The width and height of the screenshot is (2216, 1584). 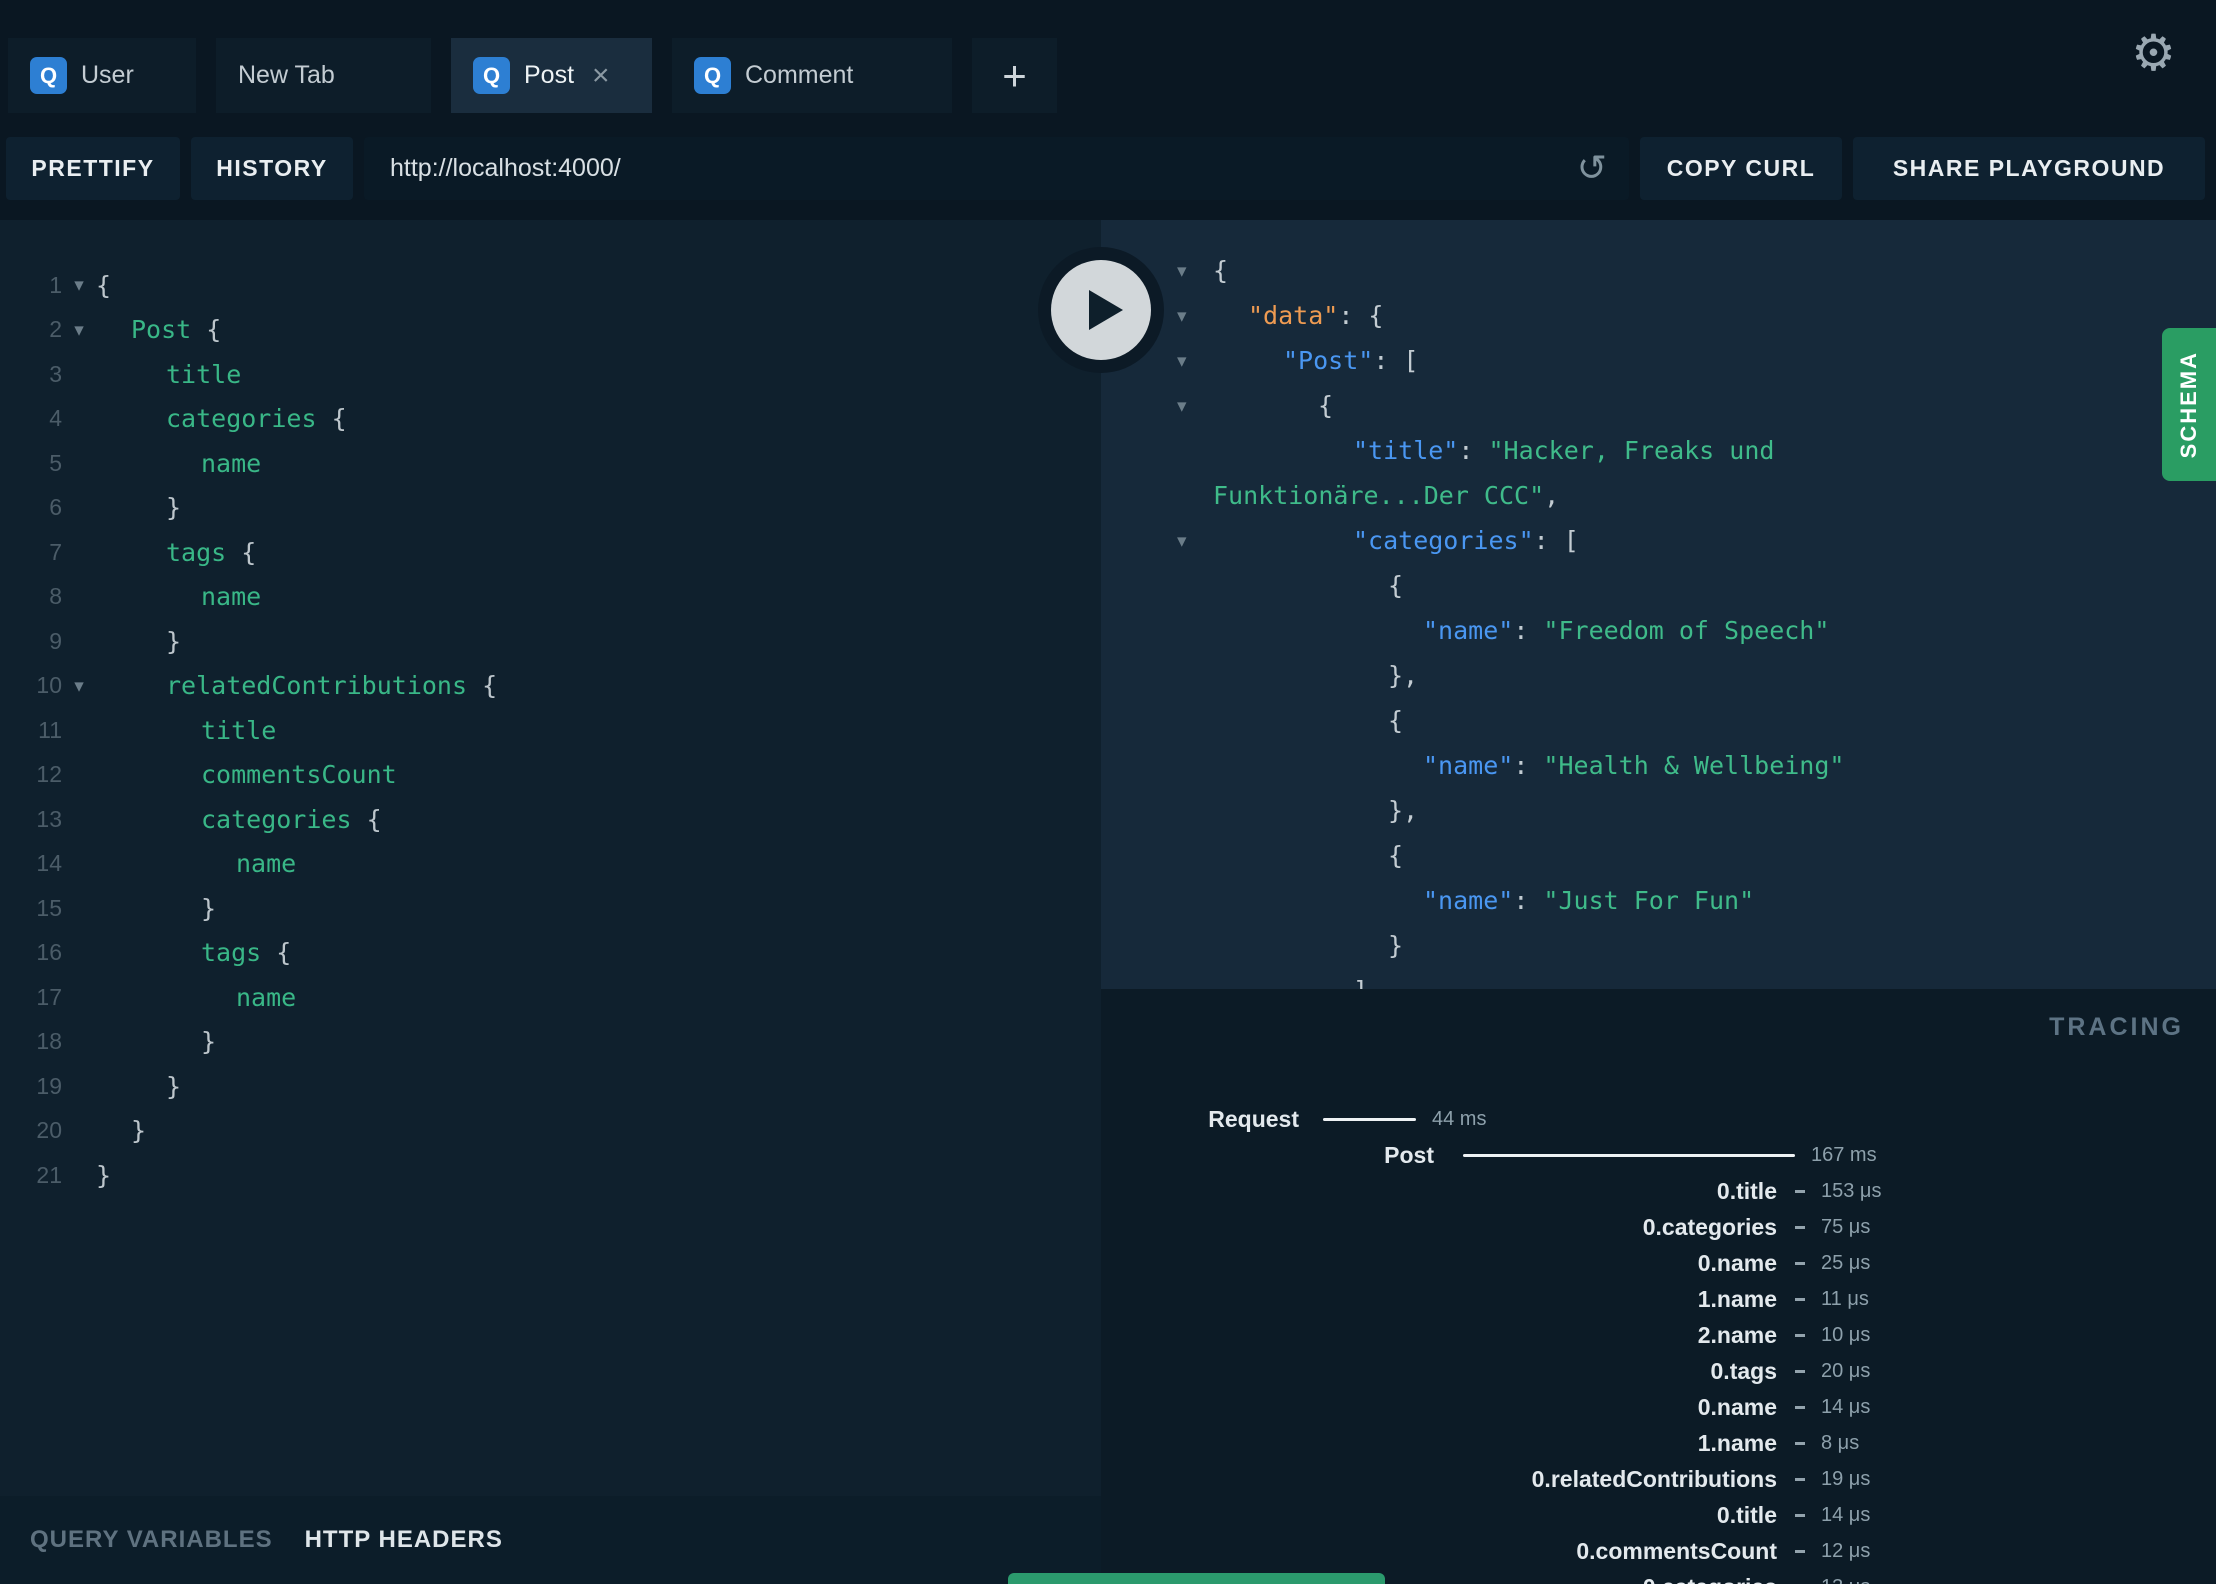 I want to click on tracing-row: 0.name 14 μs, so click(x=1784, y=1406).